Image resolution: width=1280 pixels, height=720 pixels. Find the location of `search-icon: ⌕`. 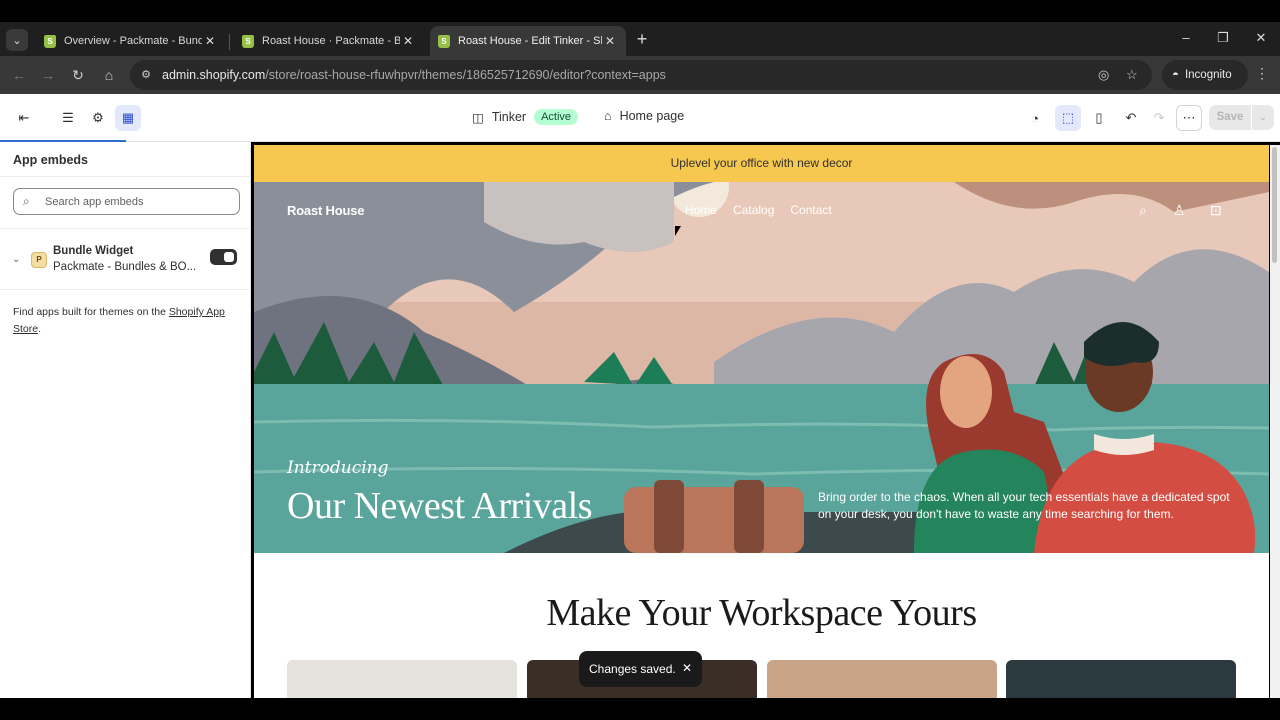

search-icon: ⌕ is located at coordinates (26, 201).